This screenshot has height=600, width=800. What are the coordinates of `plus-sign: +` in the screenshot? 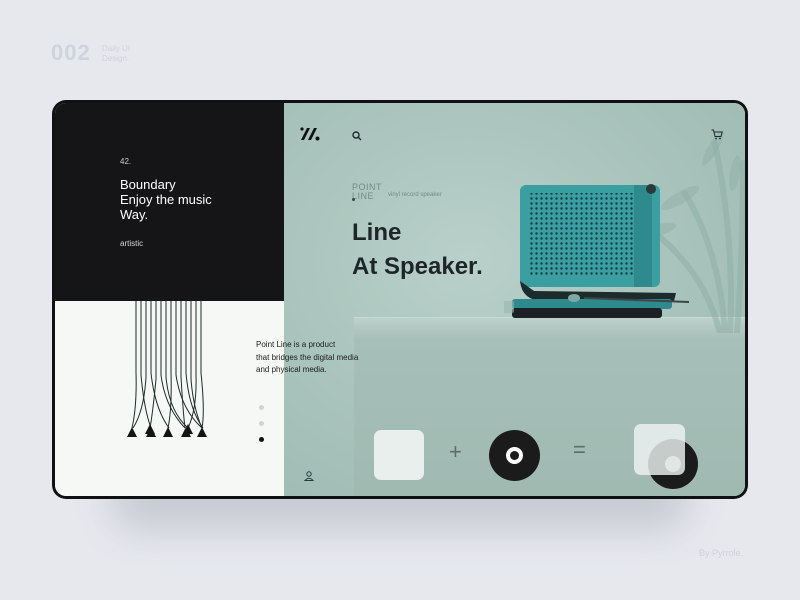 It's located at (455, 451).